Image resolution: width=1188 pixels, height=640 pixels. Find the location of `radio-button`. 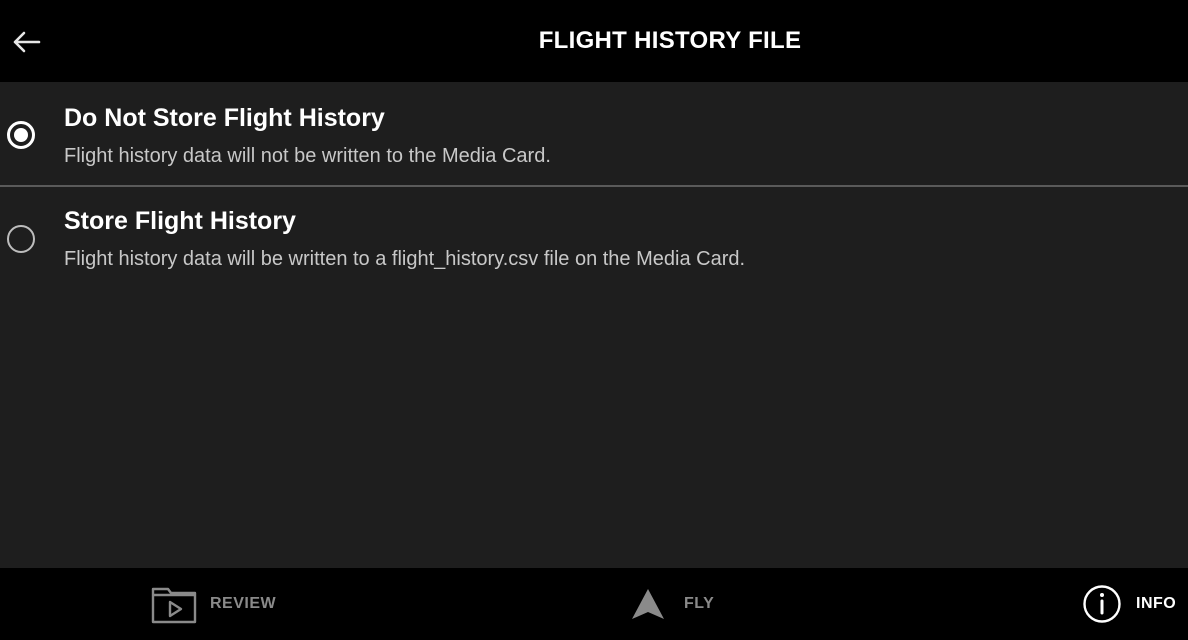

radio-button is located at coordinates (21, 239).